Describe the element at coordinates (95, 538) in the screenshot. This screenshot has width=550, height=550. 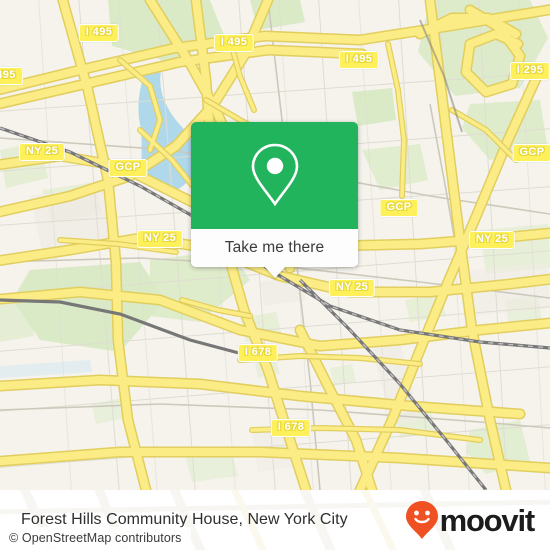
I see `map-attribution: © OpenStreetMap contributors` at that location.